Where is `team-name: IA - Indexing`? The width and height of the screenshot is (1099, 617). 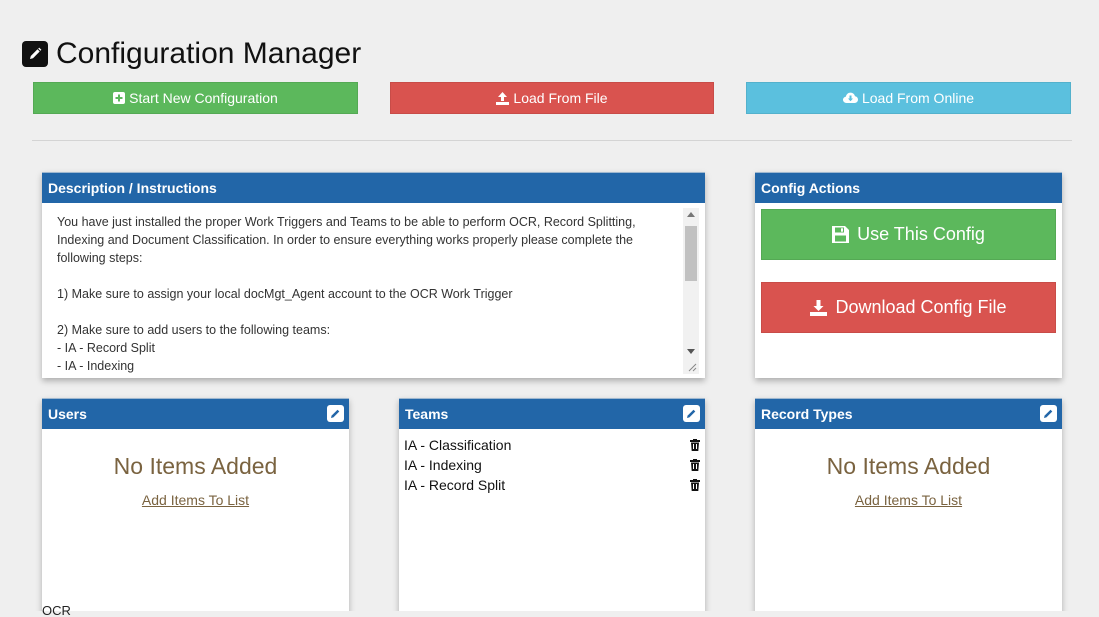 team-name: IA - Indexing is located at coordinates (443, 465).